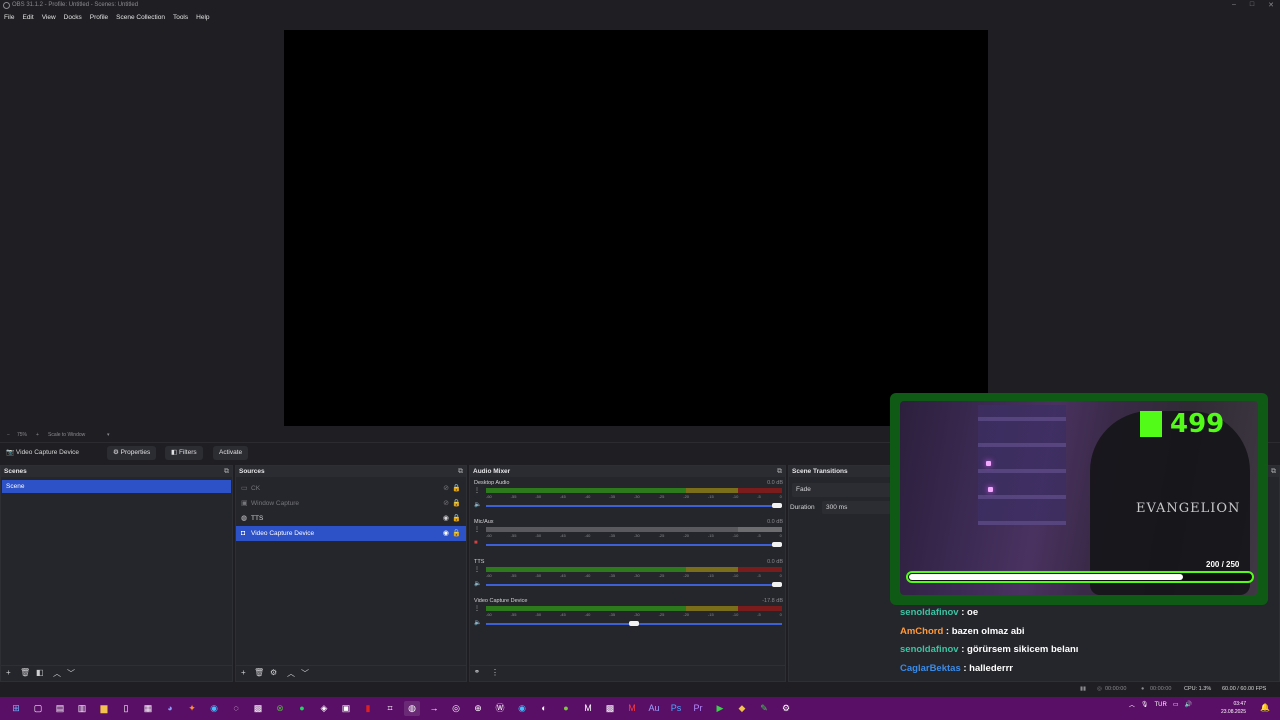 This screenshot has height=720, width=1280. What do you see at coordinates (351, 518) in the screenshot?
I see `source-item: ◍ TTS ◉ 🔒` at bounding box center [351, 518].